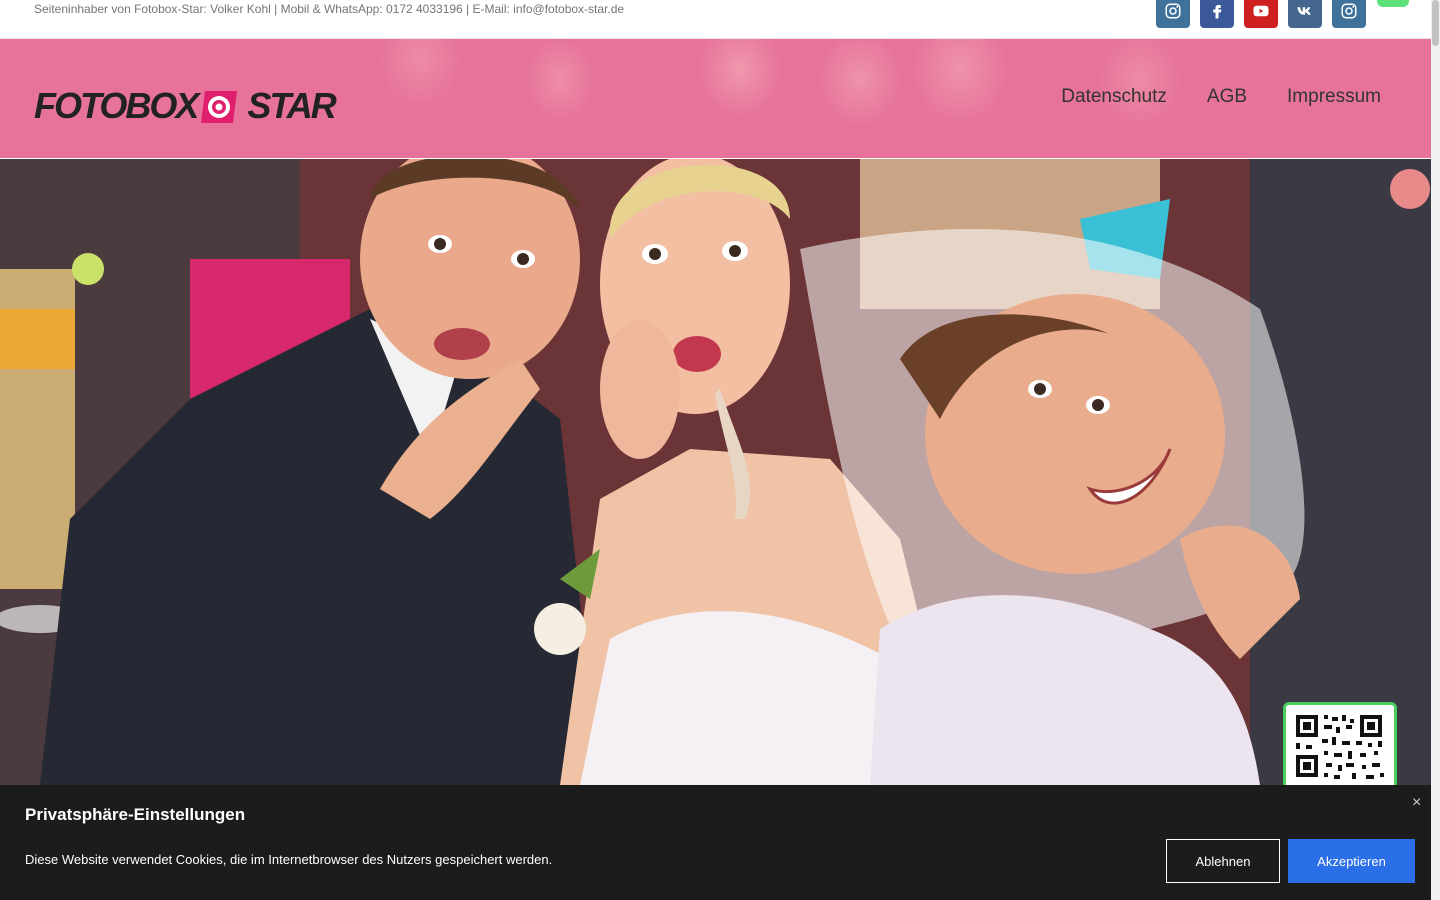 Image resolution: width=1440 pixels, height=900 pixels. I want to click on youtube-link, so click(1261, 14).